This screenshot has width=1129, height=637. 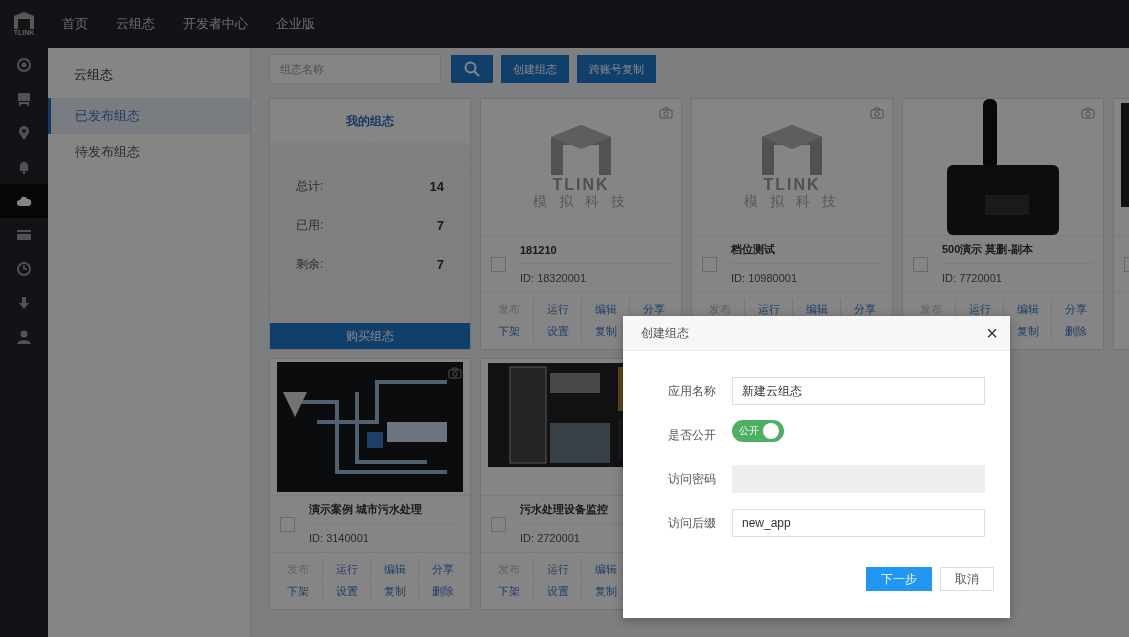 I want to click on project-id: ID: 3140001, so click(x=339, y=538).